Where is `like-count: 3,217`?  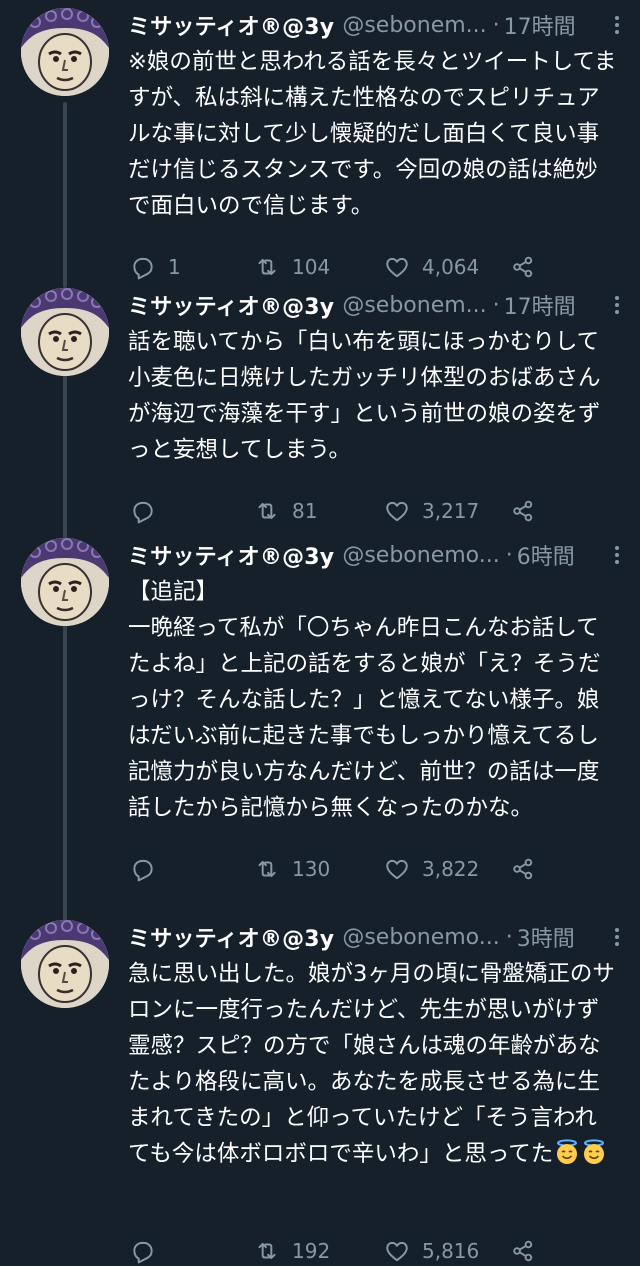
like-count: 3,217 is located at coordinates (451, 511).